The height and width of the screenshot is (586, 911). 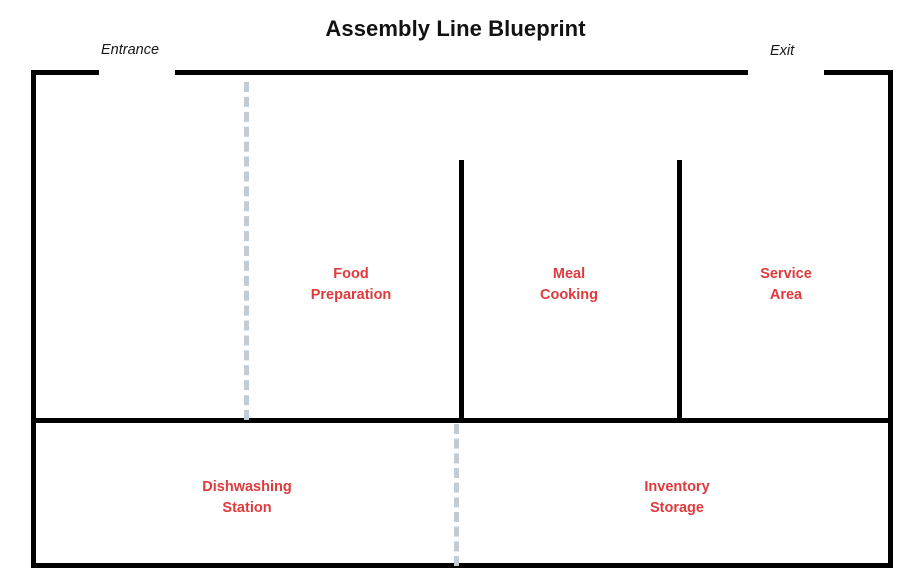 What do you see at coordinates (130, 50) in the screenshot?
I see `entrance-label: Entrance` at bounding box center [130, 50].